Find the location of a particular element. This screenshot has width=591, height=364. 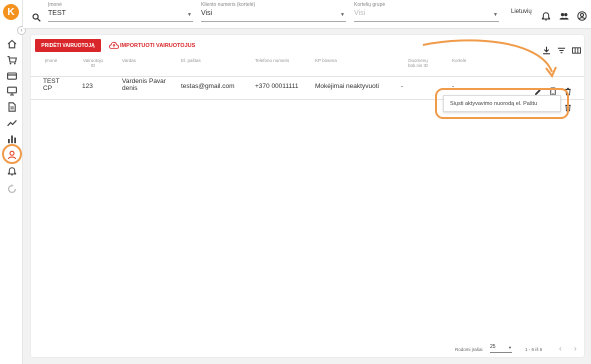

next-page-icon: › is located at coordinates (575, 348).